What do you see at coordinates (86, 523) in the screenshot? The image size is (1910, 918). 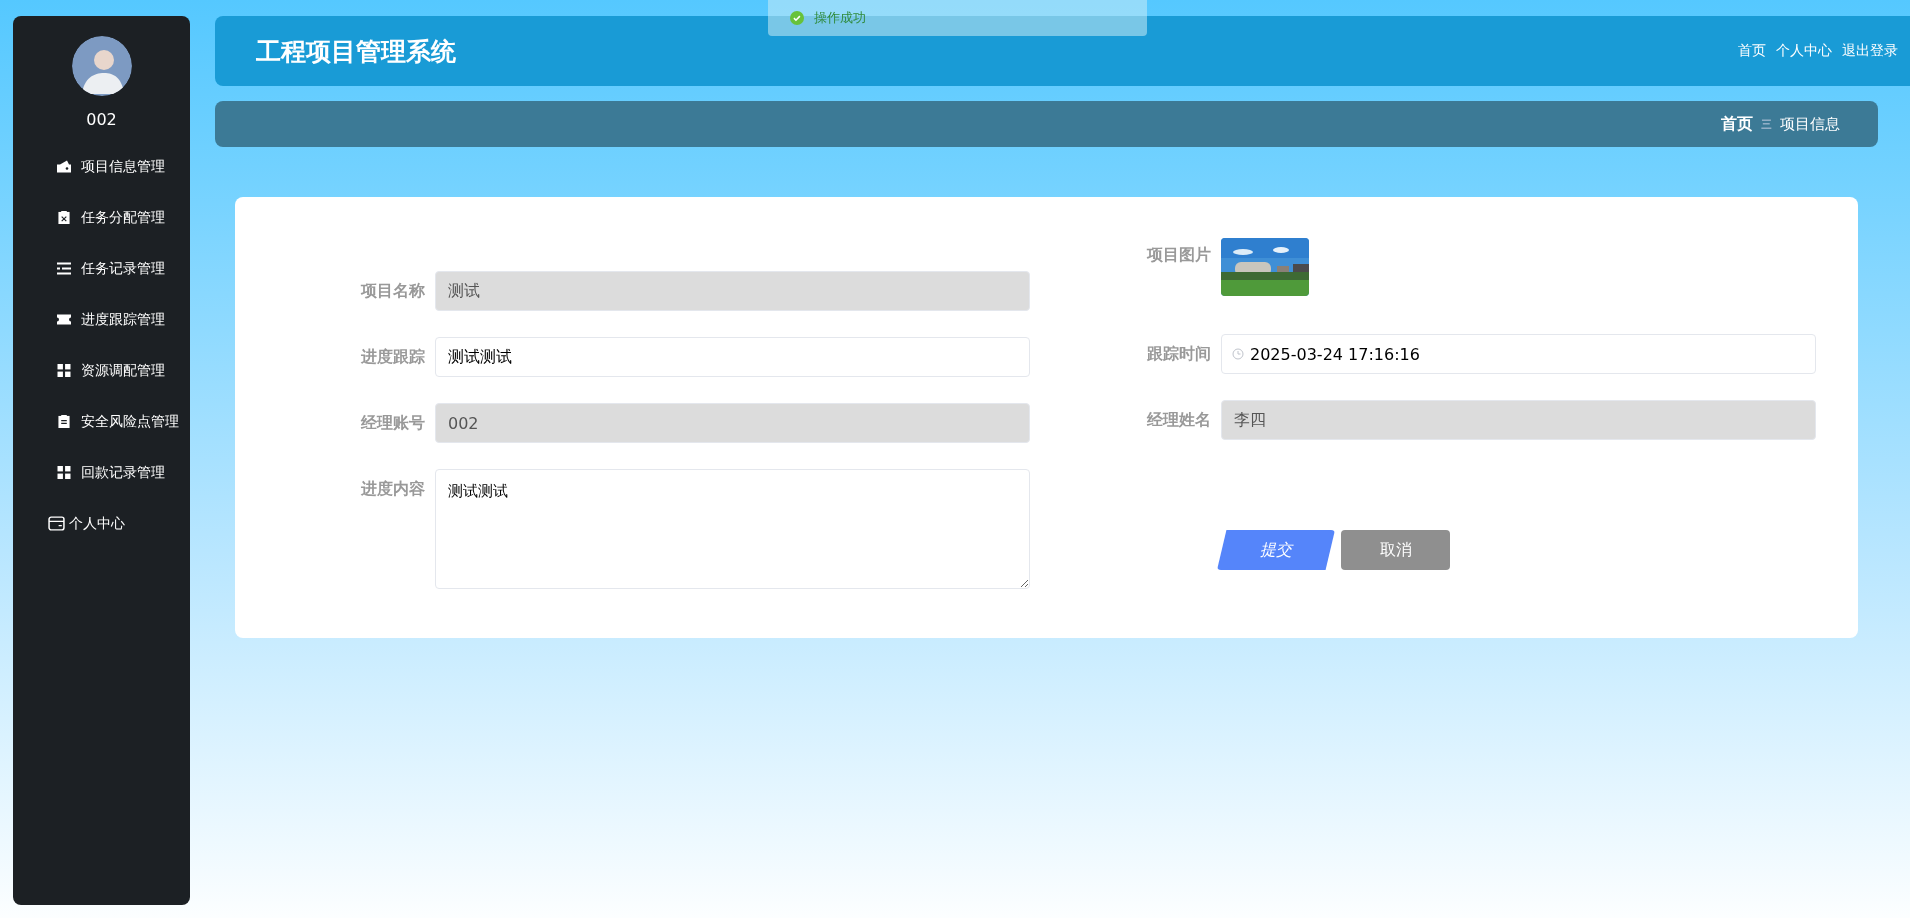 I see `profile-link: 个人中心` at bounding box center [86, 523].